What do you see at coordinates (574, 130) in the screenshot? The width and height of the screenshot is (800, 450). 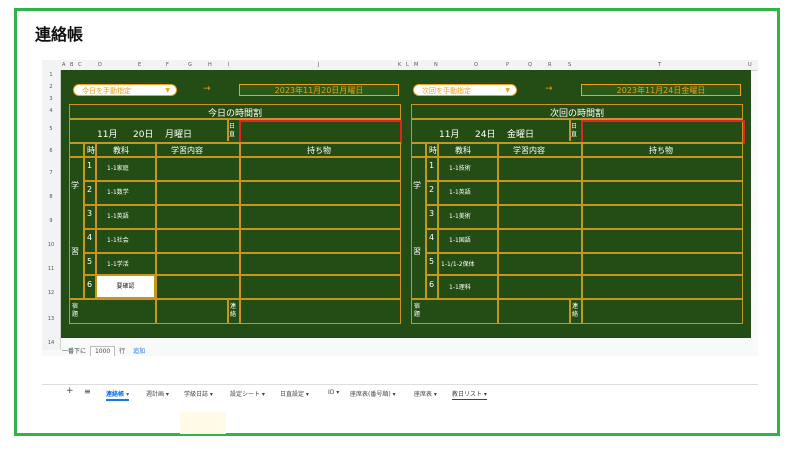 I see `next-nikki-label: 日直` at bounding box center [574, 130].